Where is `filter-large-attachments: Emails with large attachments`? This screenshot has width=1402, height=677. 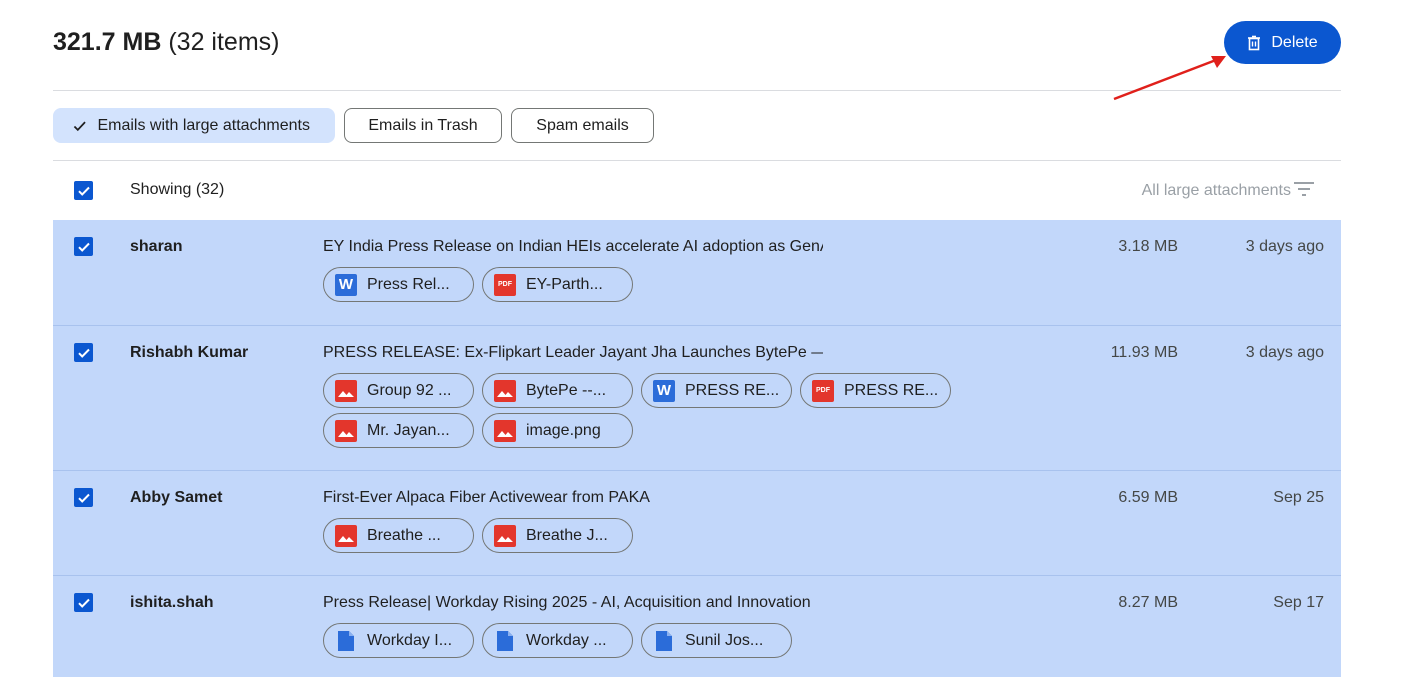 filter-large-attachments: Emails with large attachments is located at coordinates (194, 125).